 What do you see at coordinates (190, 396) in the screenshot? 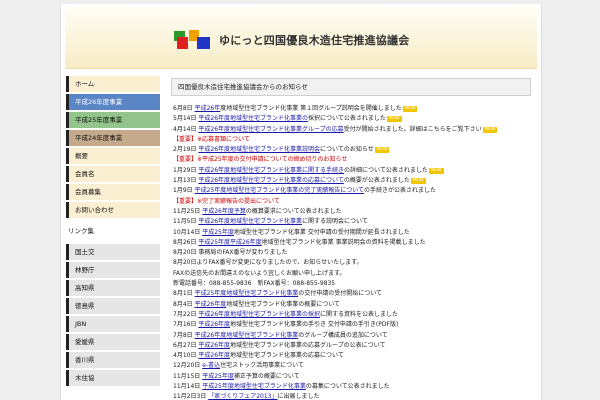
I see `news-date: 11月2日3日` at bounding box center [190, 396].